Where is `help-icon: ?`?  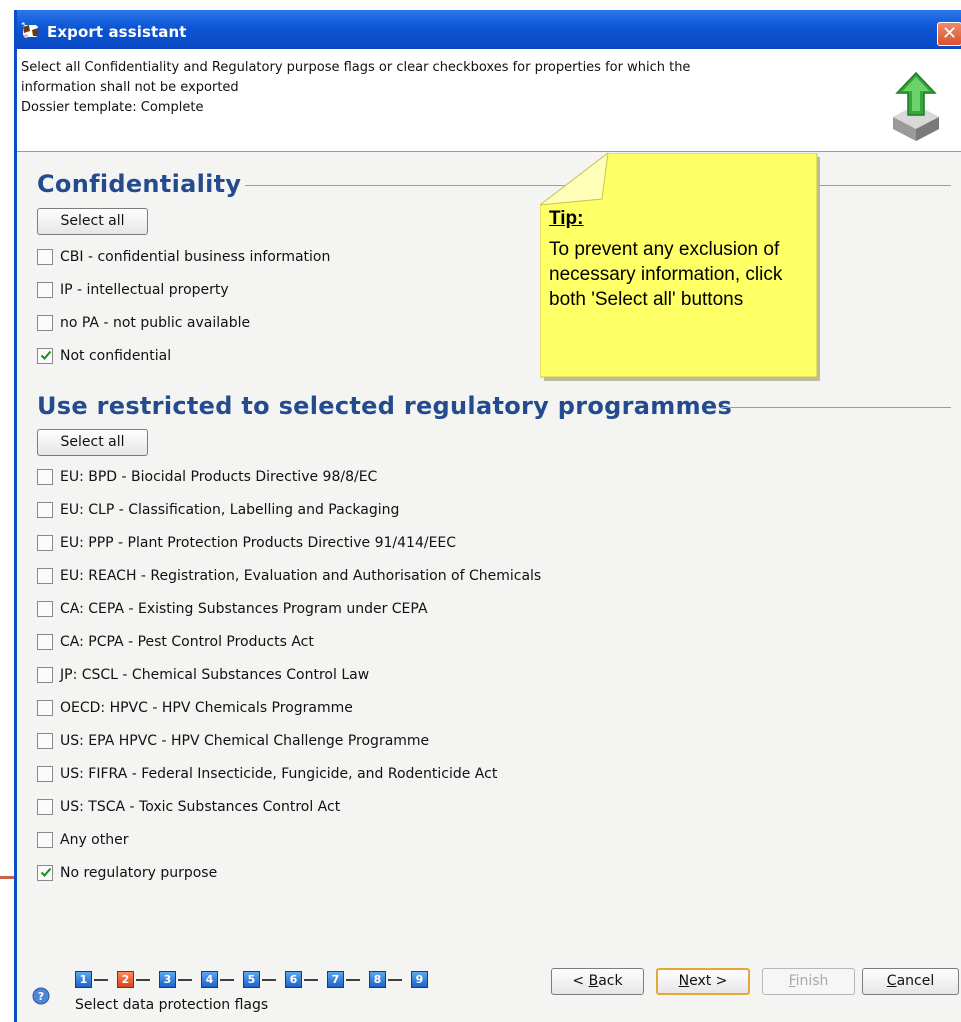 help-icon: ? is located at coordinates (41, 996).